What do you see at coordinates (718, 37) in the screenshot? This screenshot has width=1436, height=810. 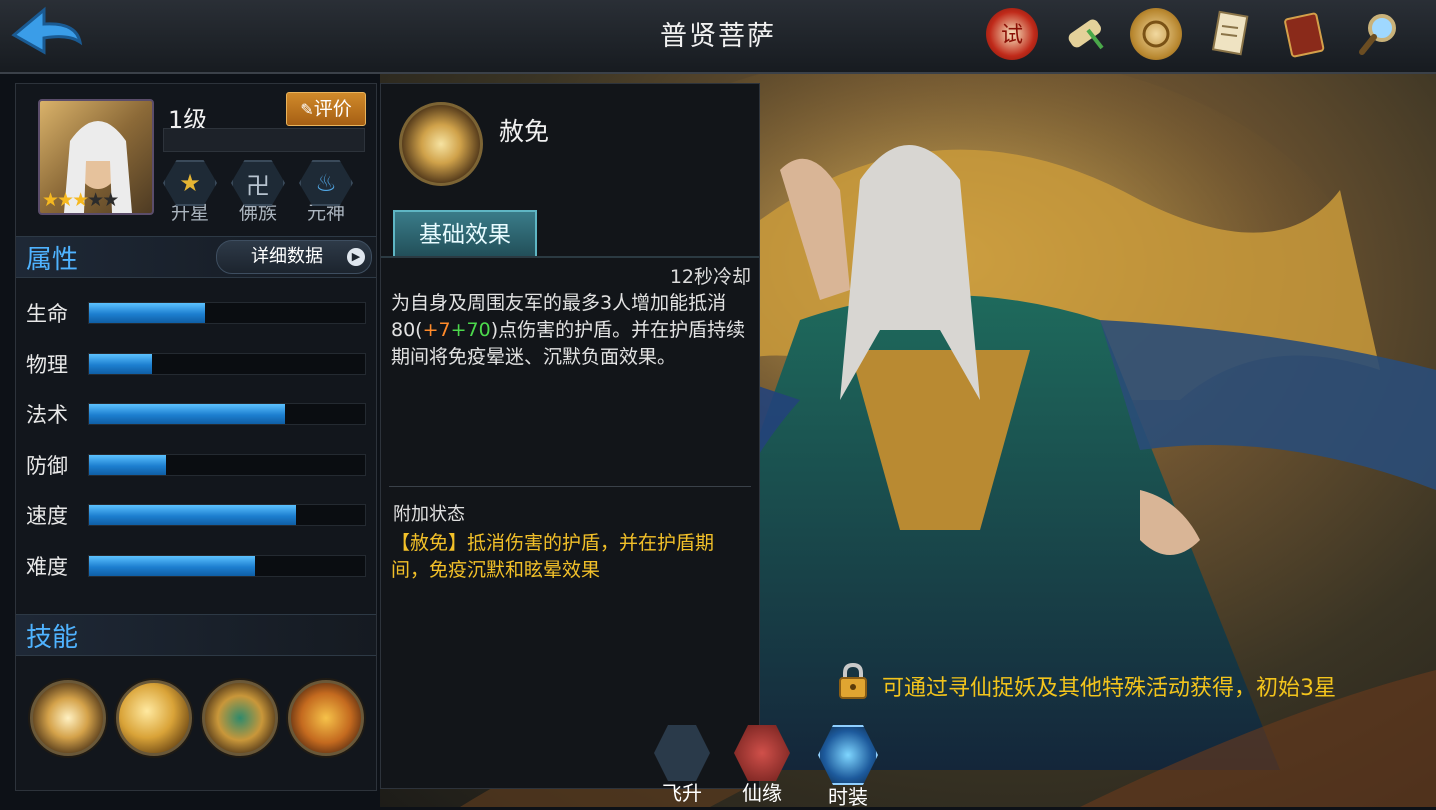 I see `top-bar: 普贤菩萨 试` at bounding box center [718, 37].